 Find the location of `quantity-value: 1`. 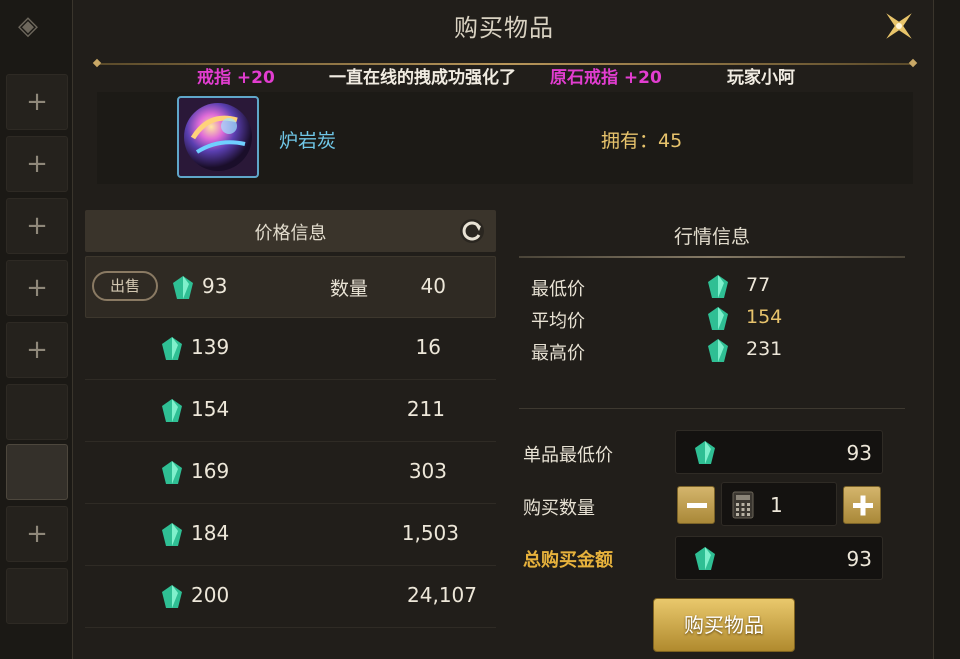

quantity-value: 1 is located at coordinates (776, 505).